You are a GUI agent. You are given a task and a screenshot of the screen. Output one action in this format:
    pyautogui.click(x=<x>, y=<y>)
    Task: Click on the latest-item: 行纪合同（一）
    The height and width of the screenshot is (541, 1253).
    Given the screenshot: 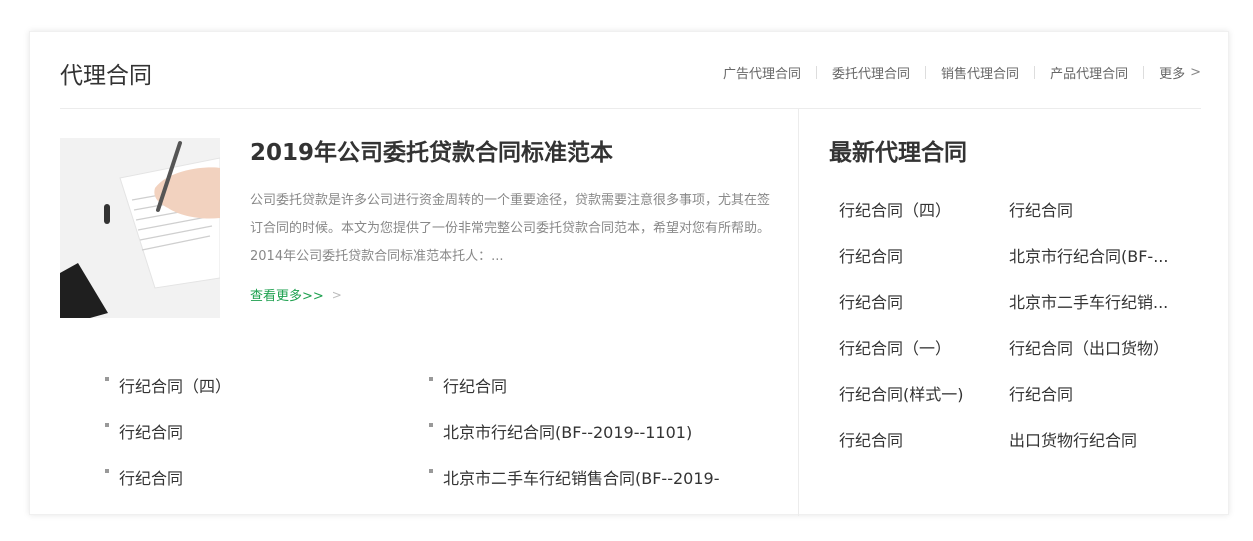 What is the action you would take?
    pyautogui.click(x=924, y=347)
    